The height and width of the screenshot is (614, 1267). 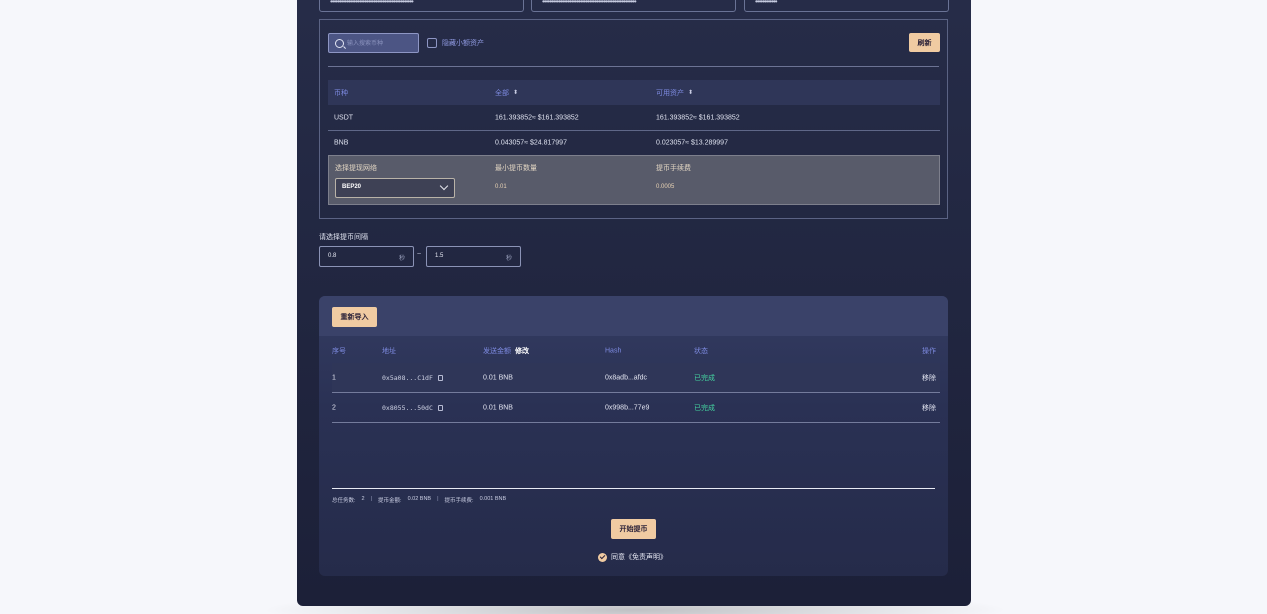 I want to click on row-address: 0x8055...50dC, so click(x=412, y=408).